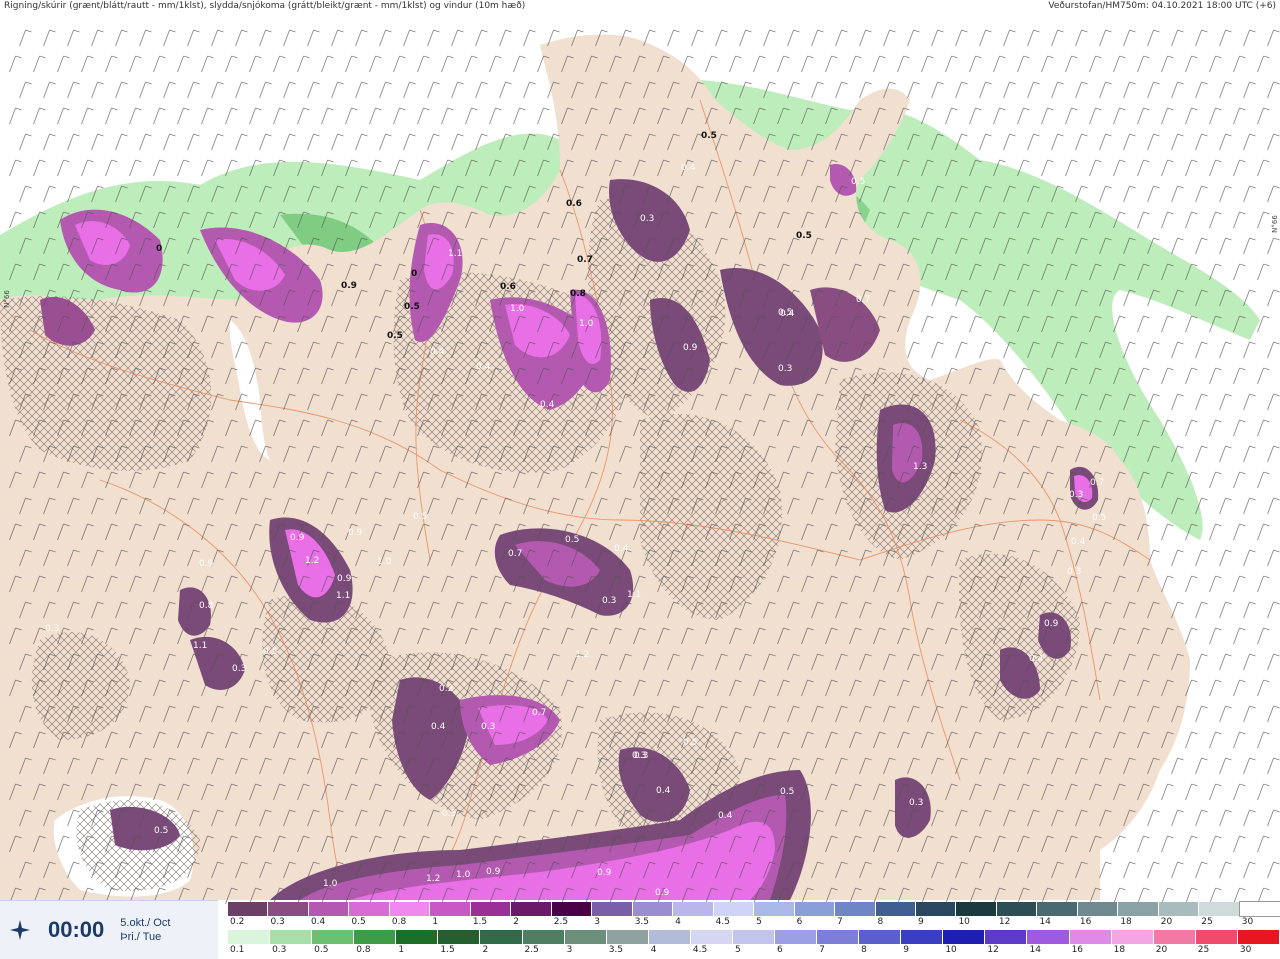  I want to click on legend-top-swatches, so click(754, 909).